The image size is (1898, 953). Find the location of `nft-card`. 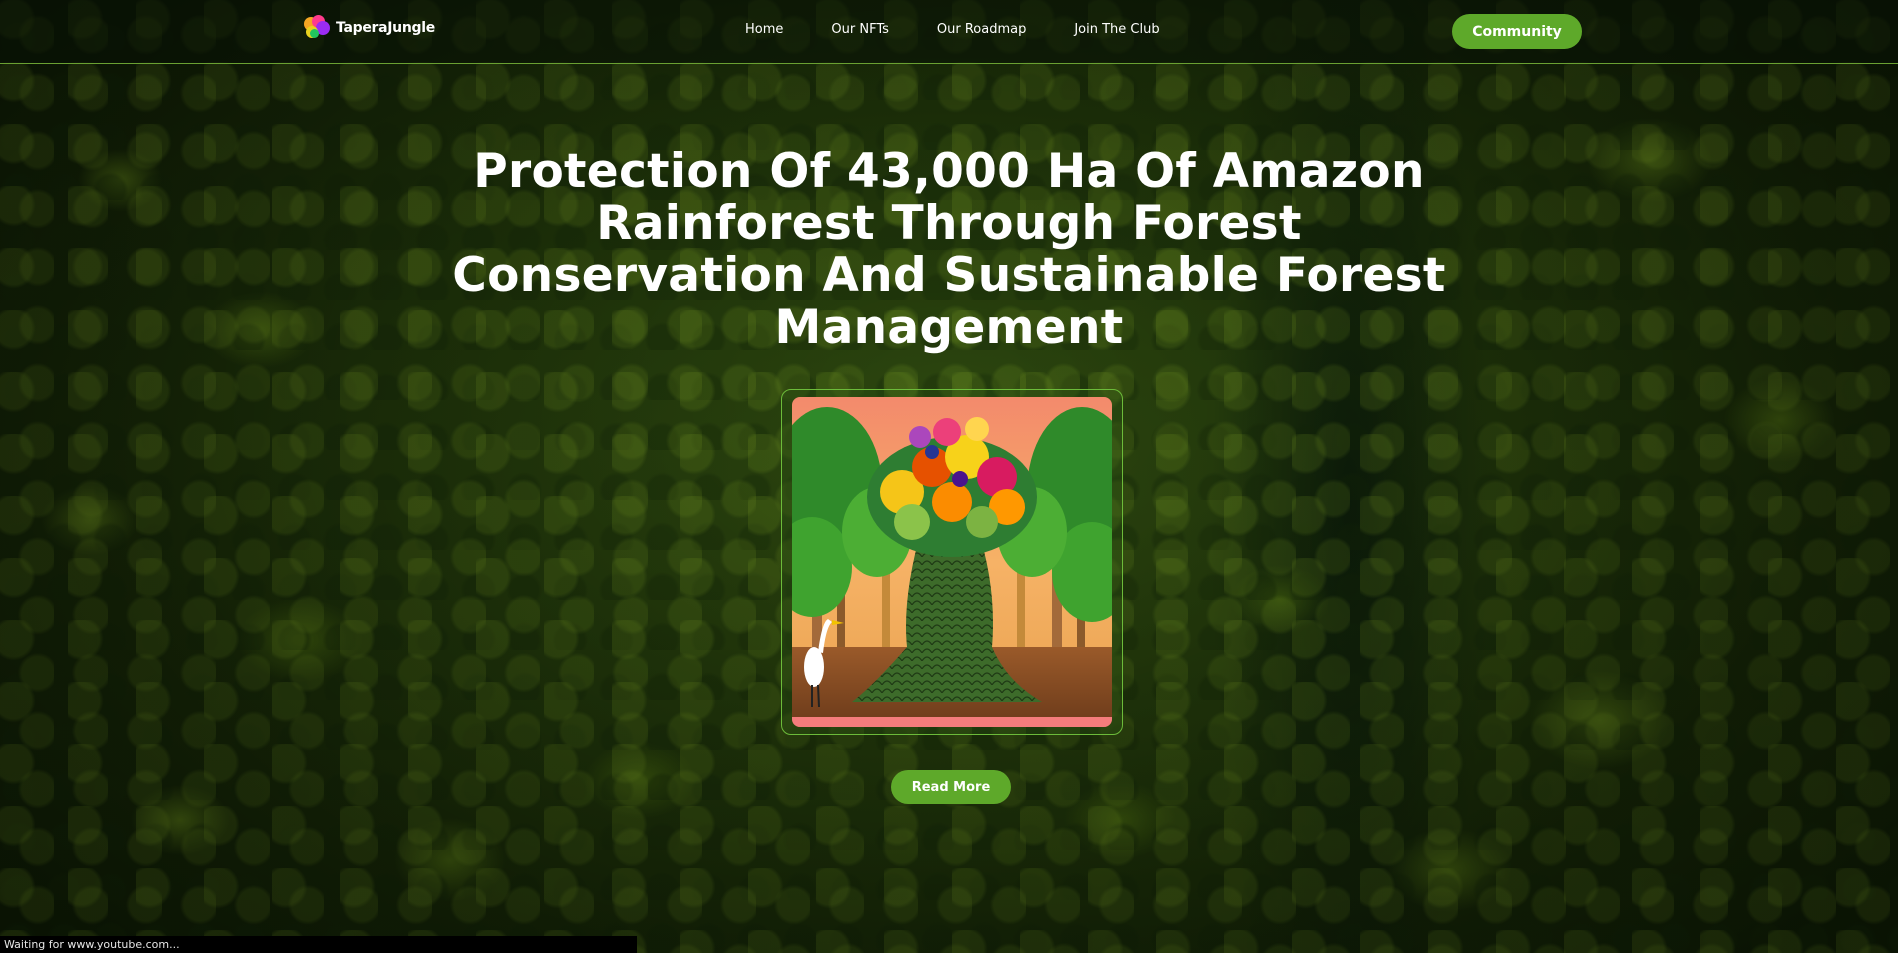

nft-card is located at coordinates (952, 562).